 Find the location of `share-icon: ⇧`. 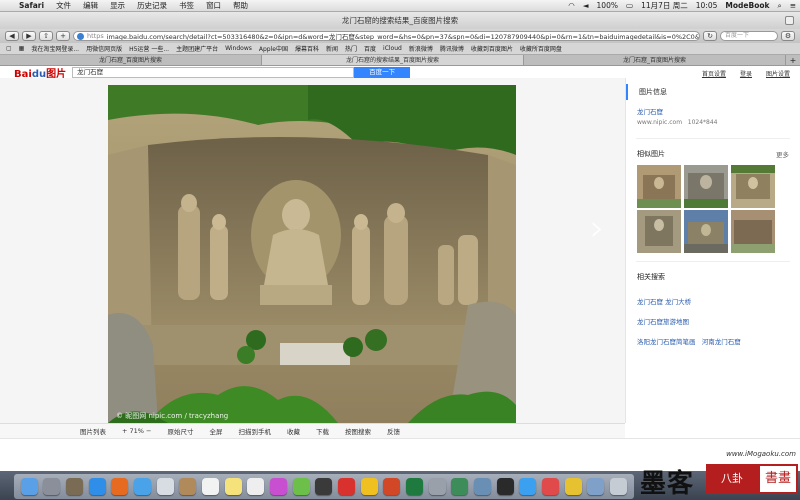

share-icon: ⇧ is located at coordinates (46, 36).